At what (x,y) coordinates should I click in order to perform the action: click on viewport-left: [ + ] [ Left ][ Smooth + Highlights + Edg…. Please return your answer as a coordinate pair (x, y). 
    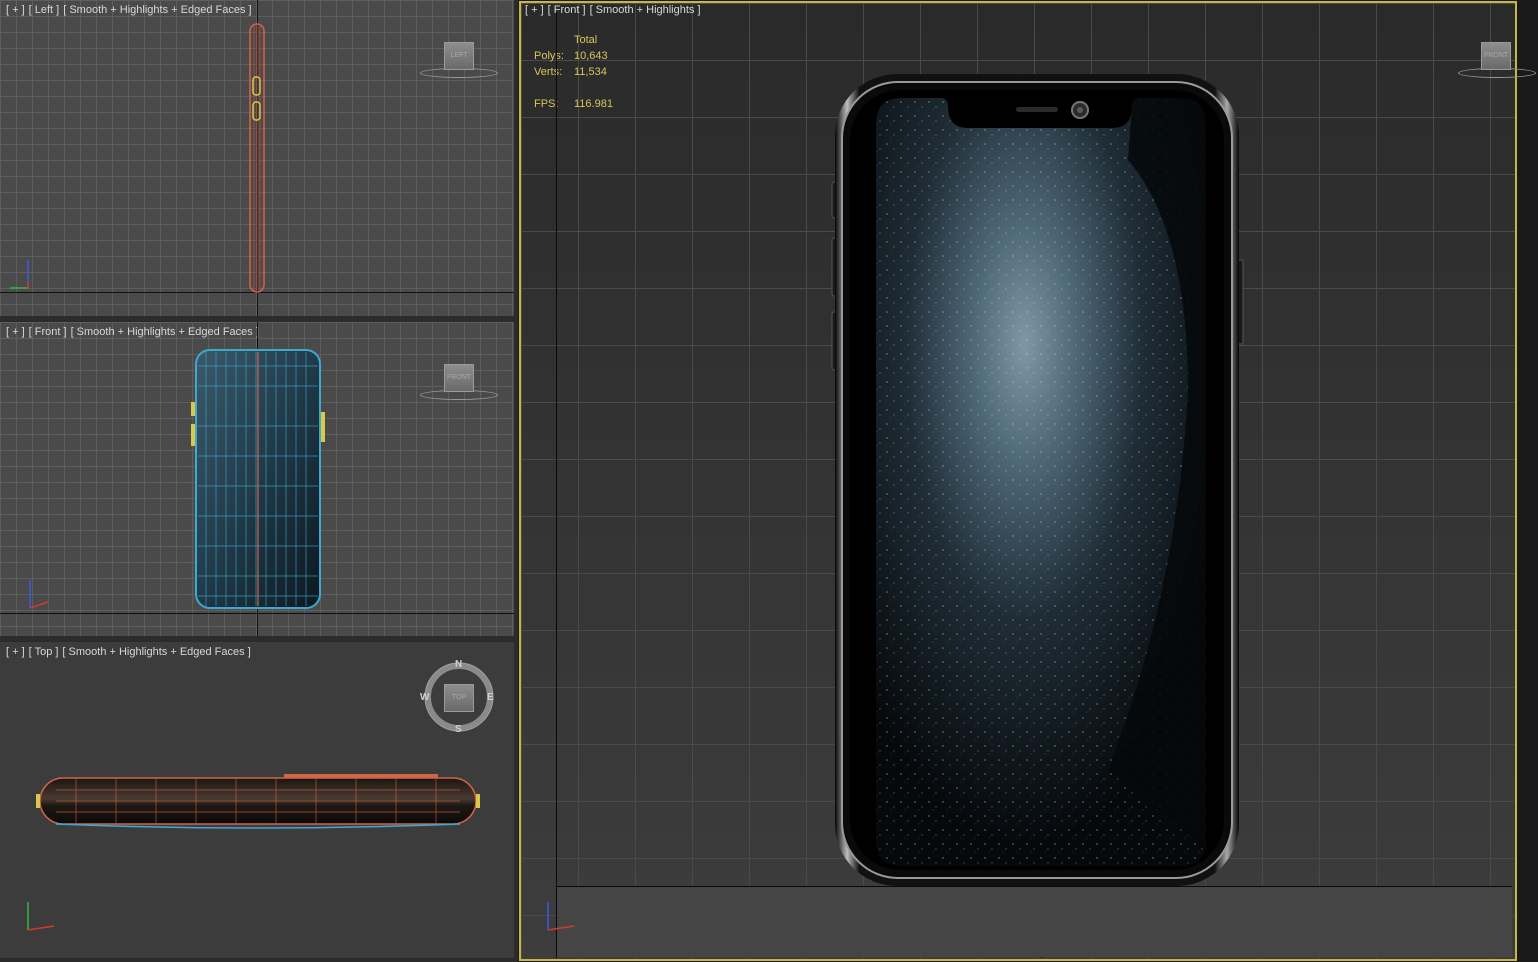
    Looking at the image, I should click on (257, 158).